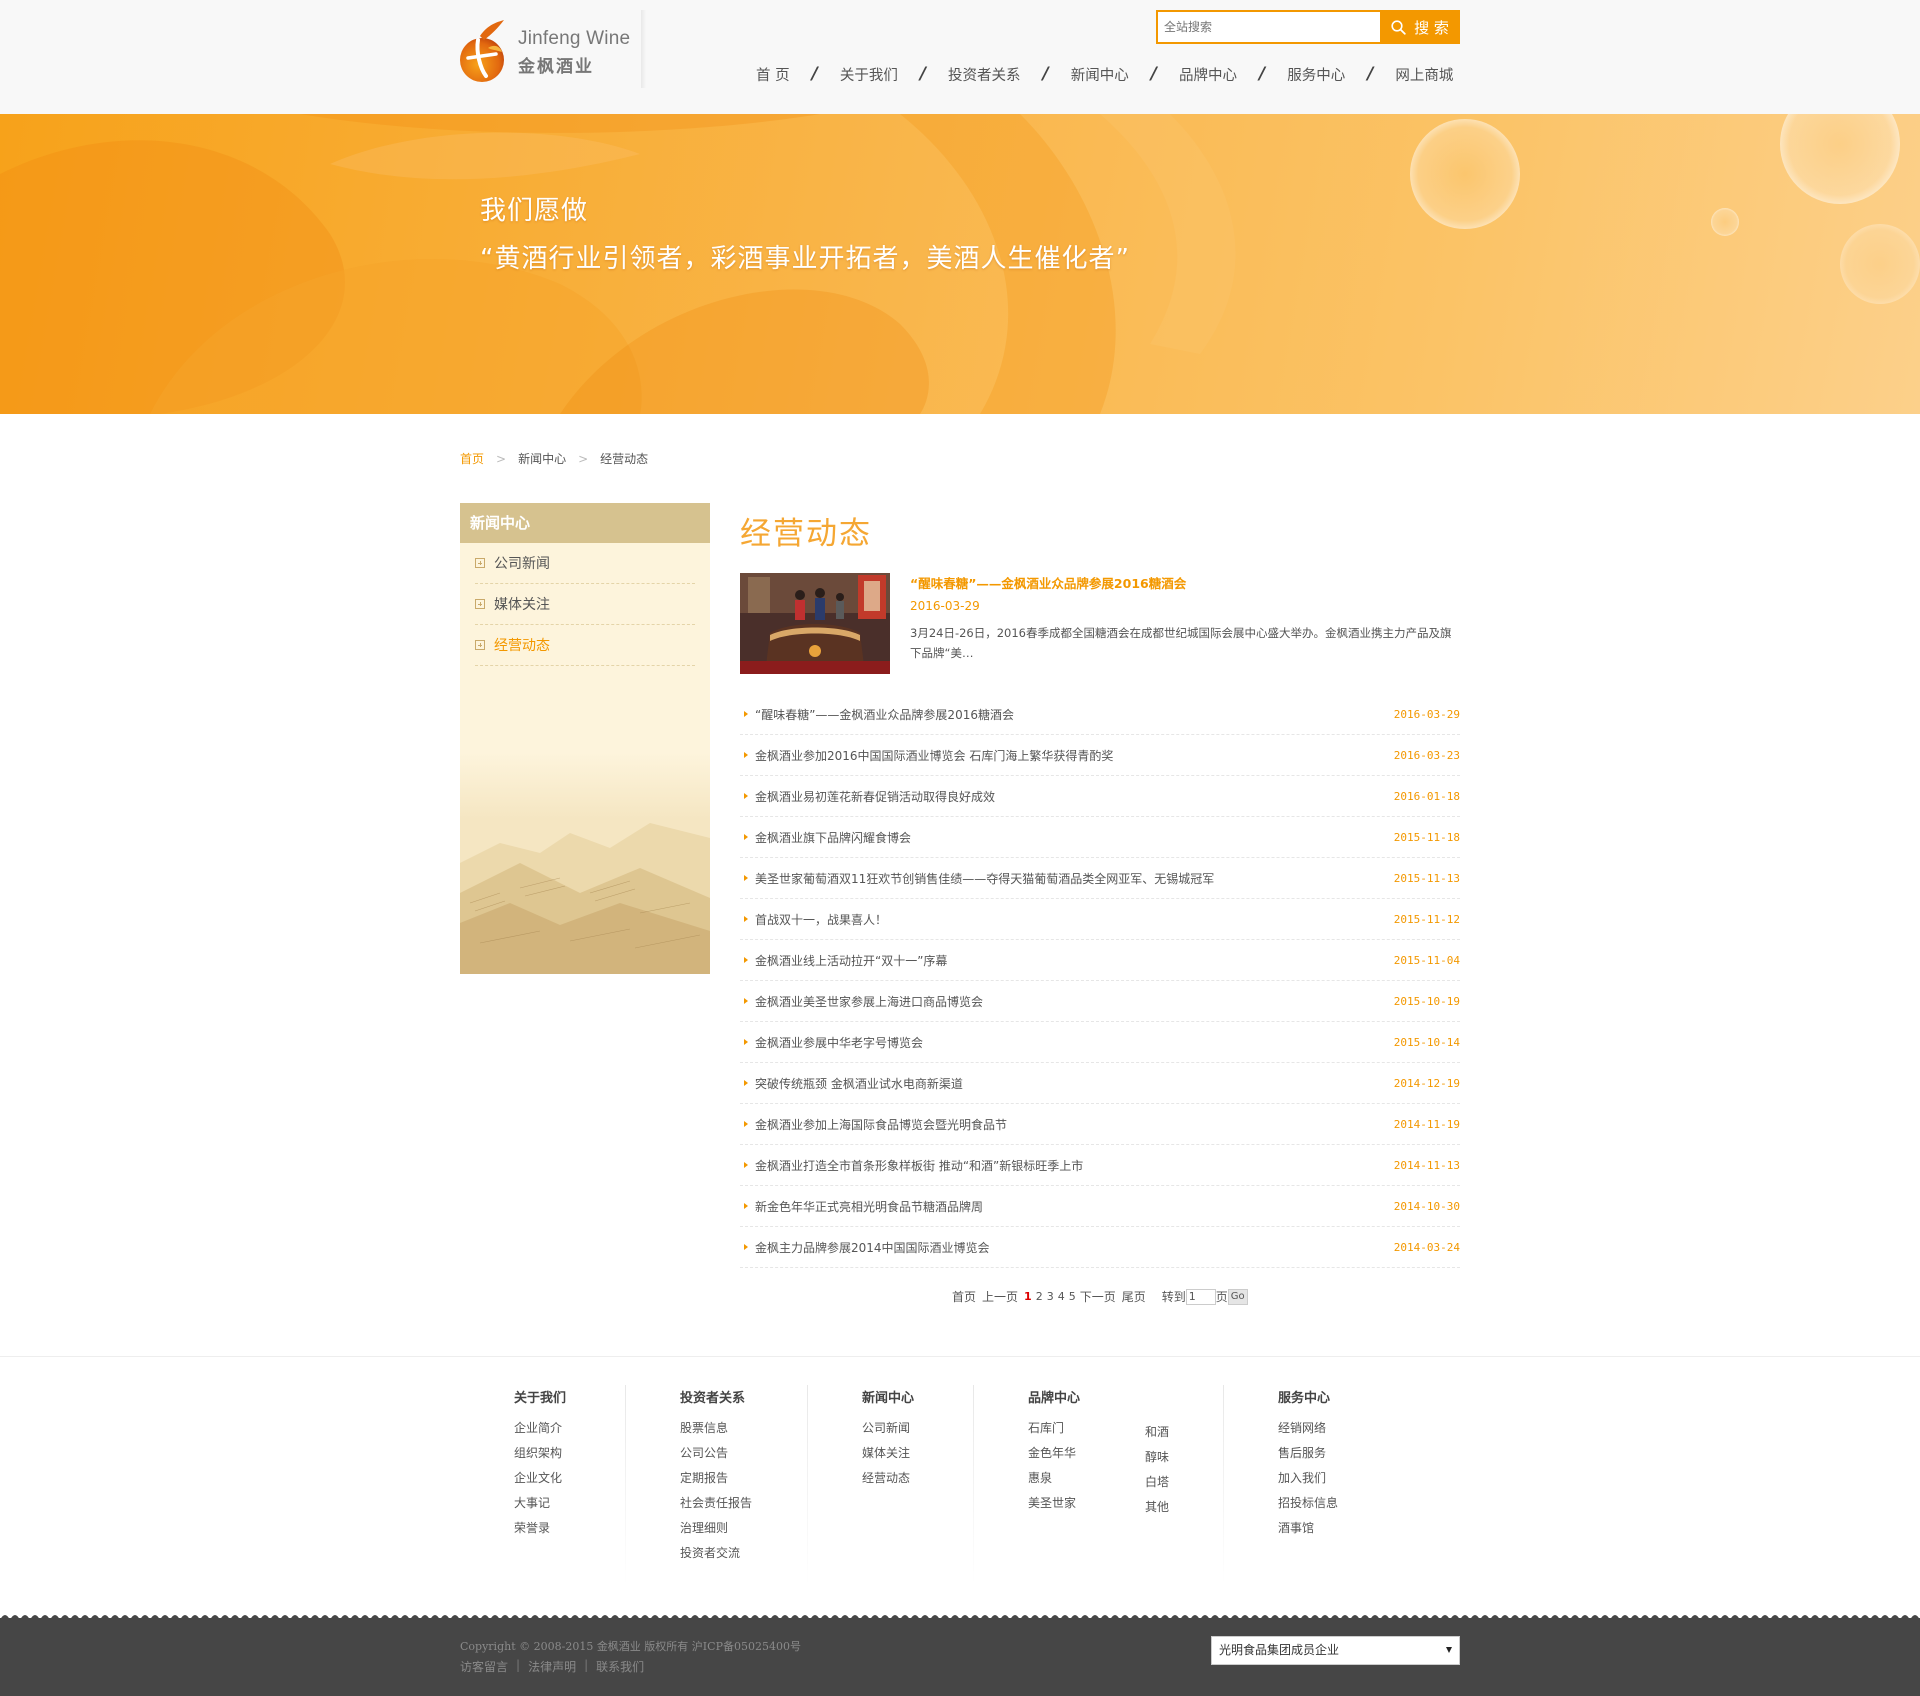  Describe the element at coordinates (773, 74) in the screenshot. I see `nav-home: 首 页` at that location.